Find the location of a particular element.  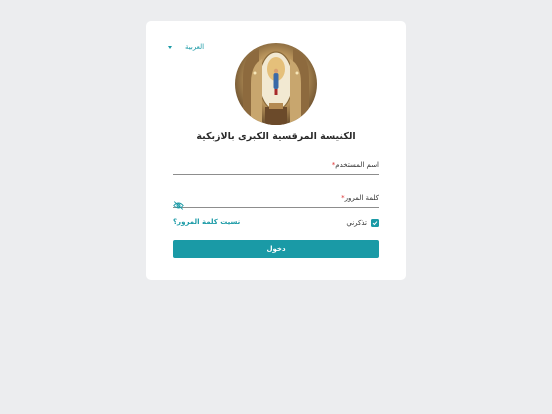

login-button: دخول is located at coordinates (276, 249).